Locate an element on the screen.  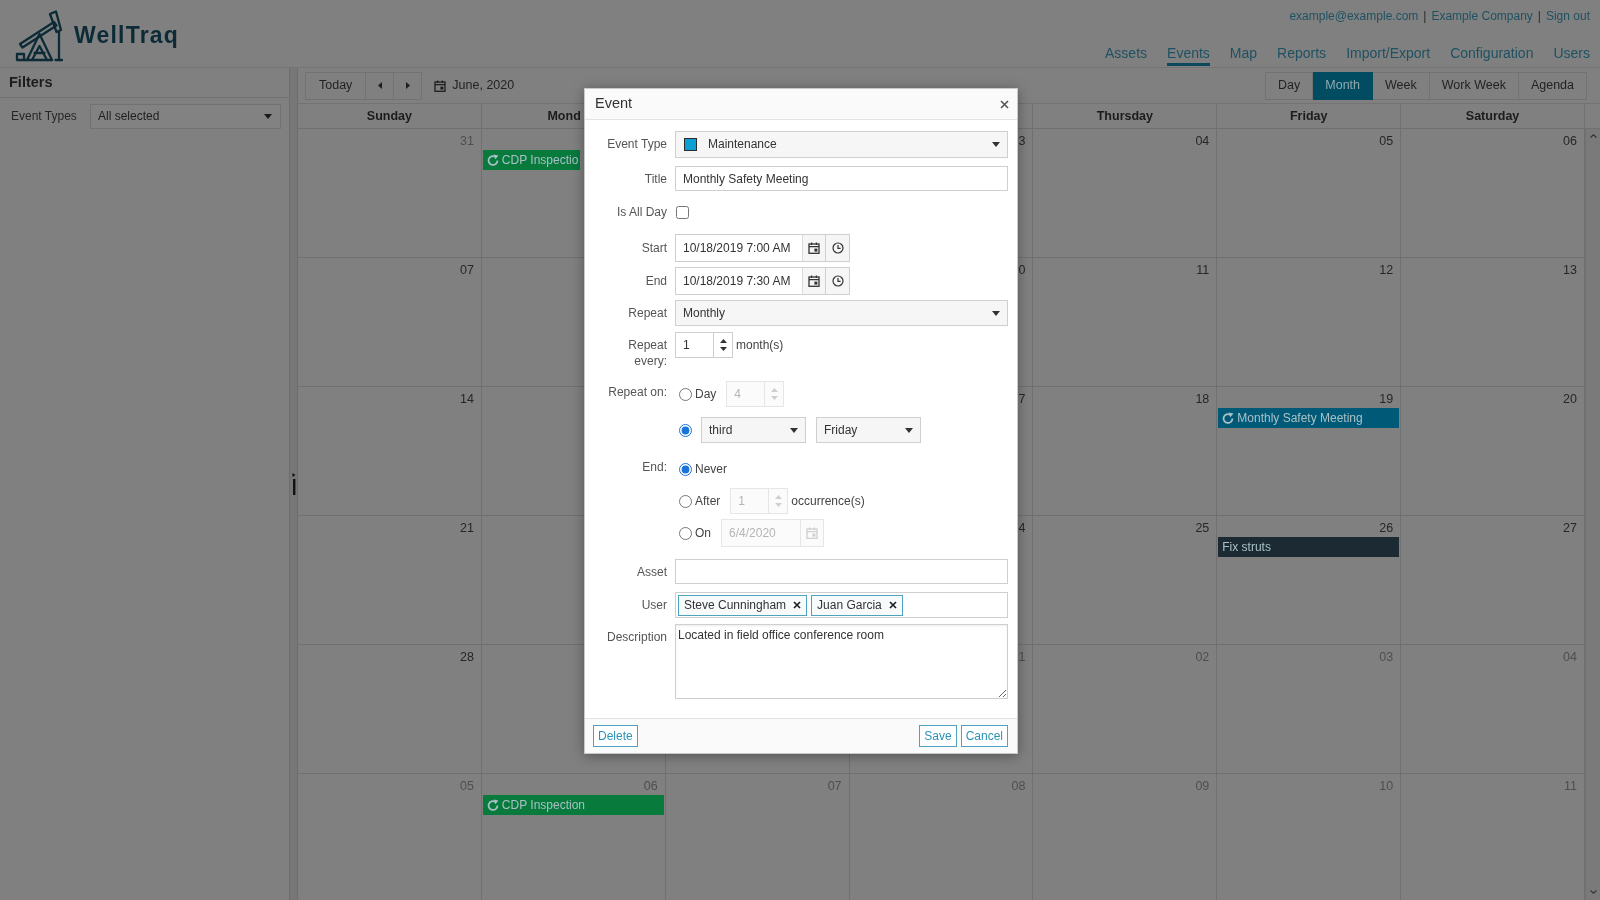
radio-label: Never is located at coordinates (711, 469).